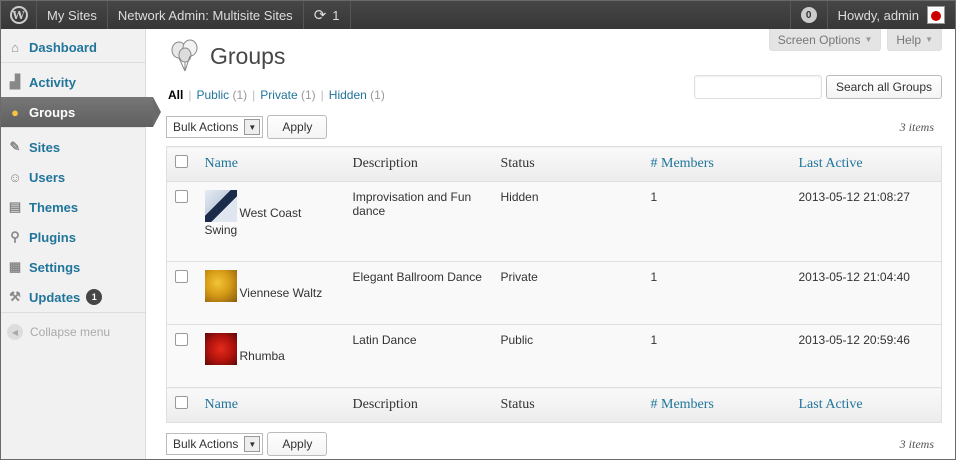  What do you see at coordinates (206, 15) in the screenshot?
I see `network-admin-link: Network Admin: Multisite Sites` at bounding box center [206, 15].